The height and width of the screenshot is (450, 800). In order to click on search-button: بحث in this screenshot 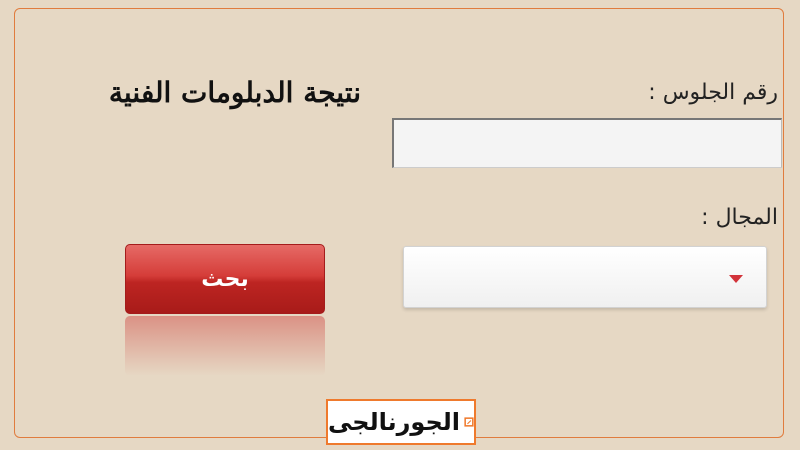, I will do `click(225, 279)`.